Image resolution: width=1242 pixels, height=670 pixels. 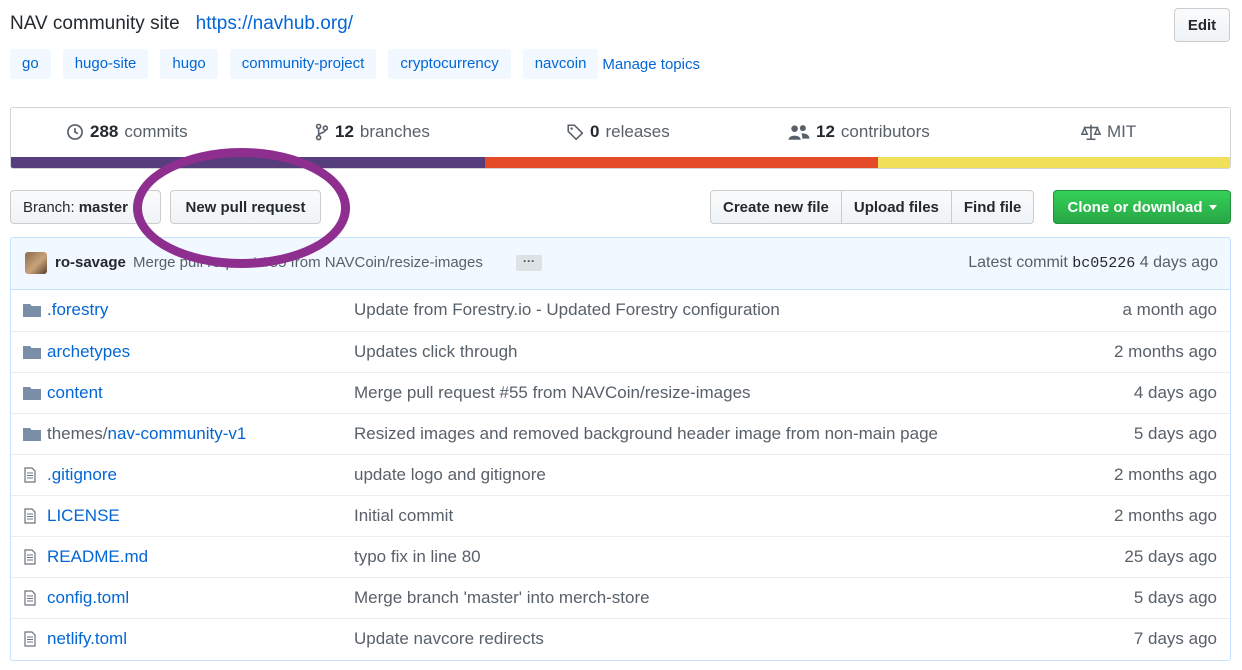 I want to click on edit-button: Edit, so click(x=1202, y=25).